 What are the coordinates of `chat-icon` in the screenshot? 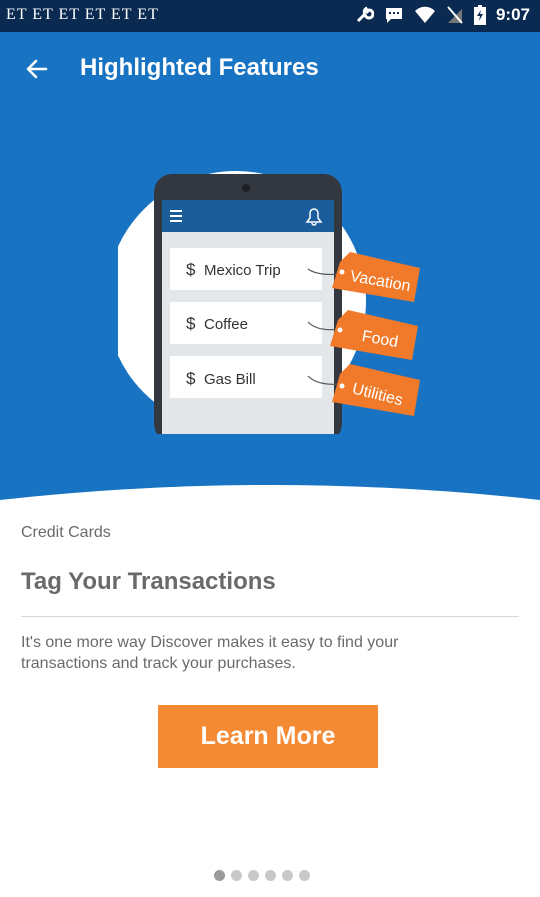 It's located at (393, 15).